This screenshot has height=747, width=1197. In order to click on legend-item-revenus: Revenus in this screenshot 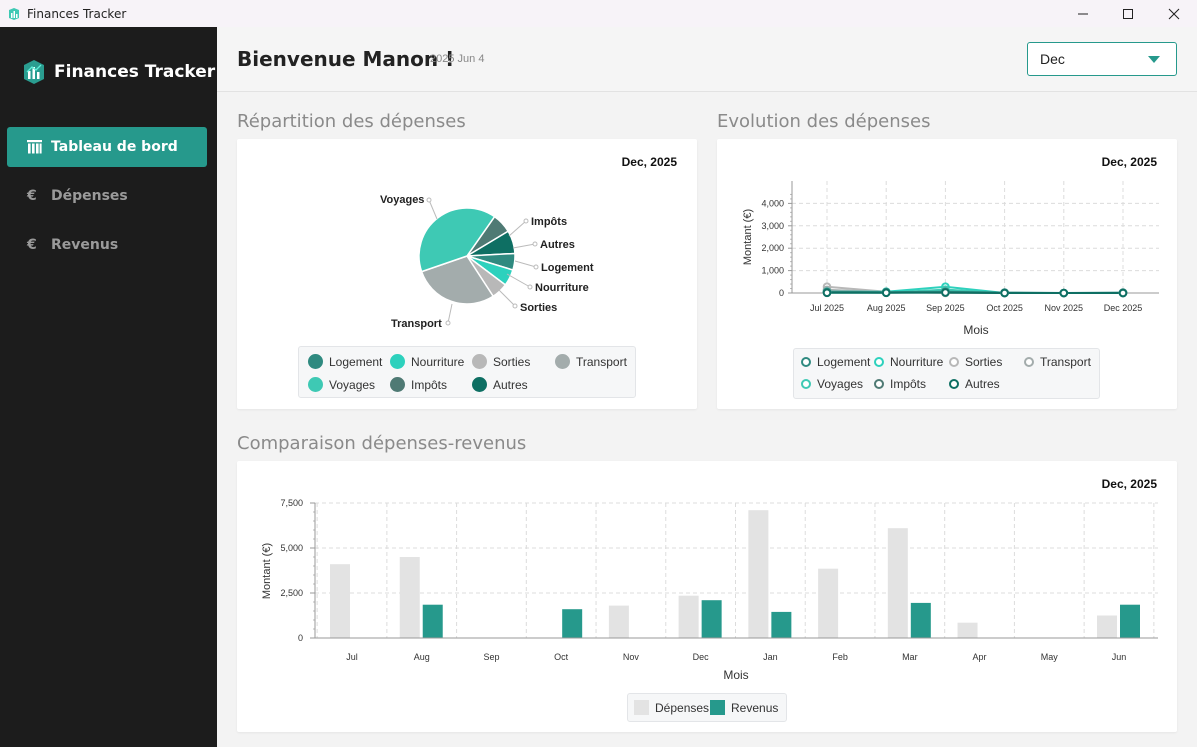, I will do `click(744, 707)`.